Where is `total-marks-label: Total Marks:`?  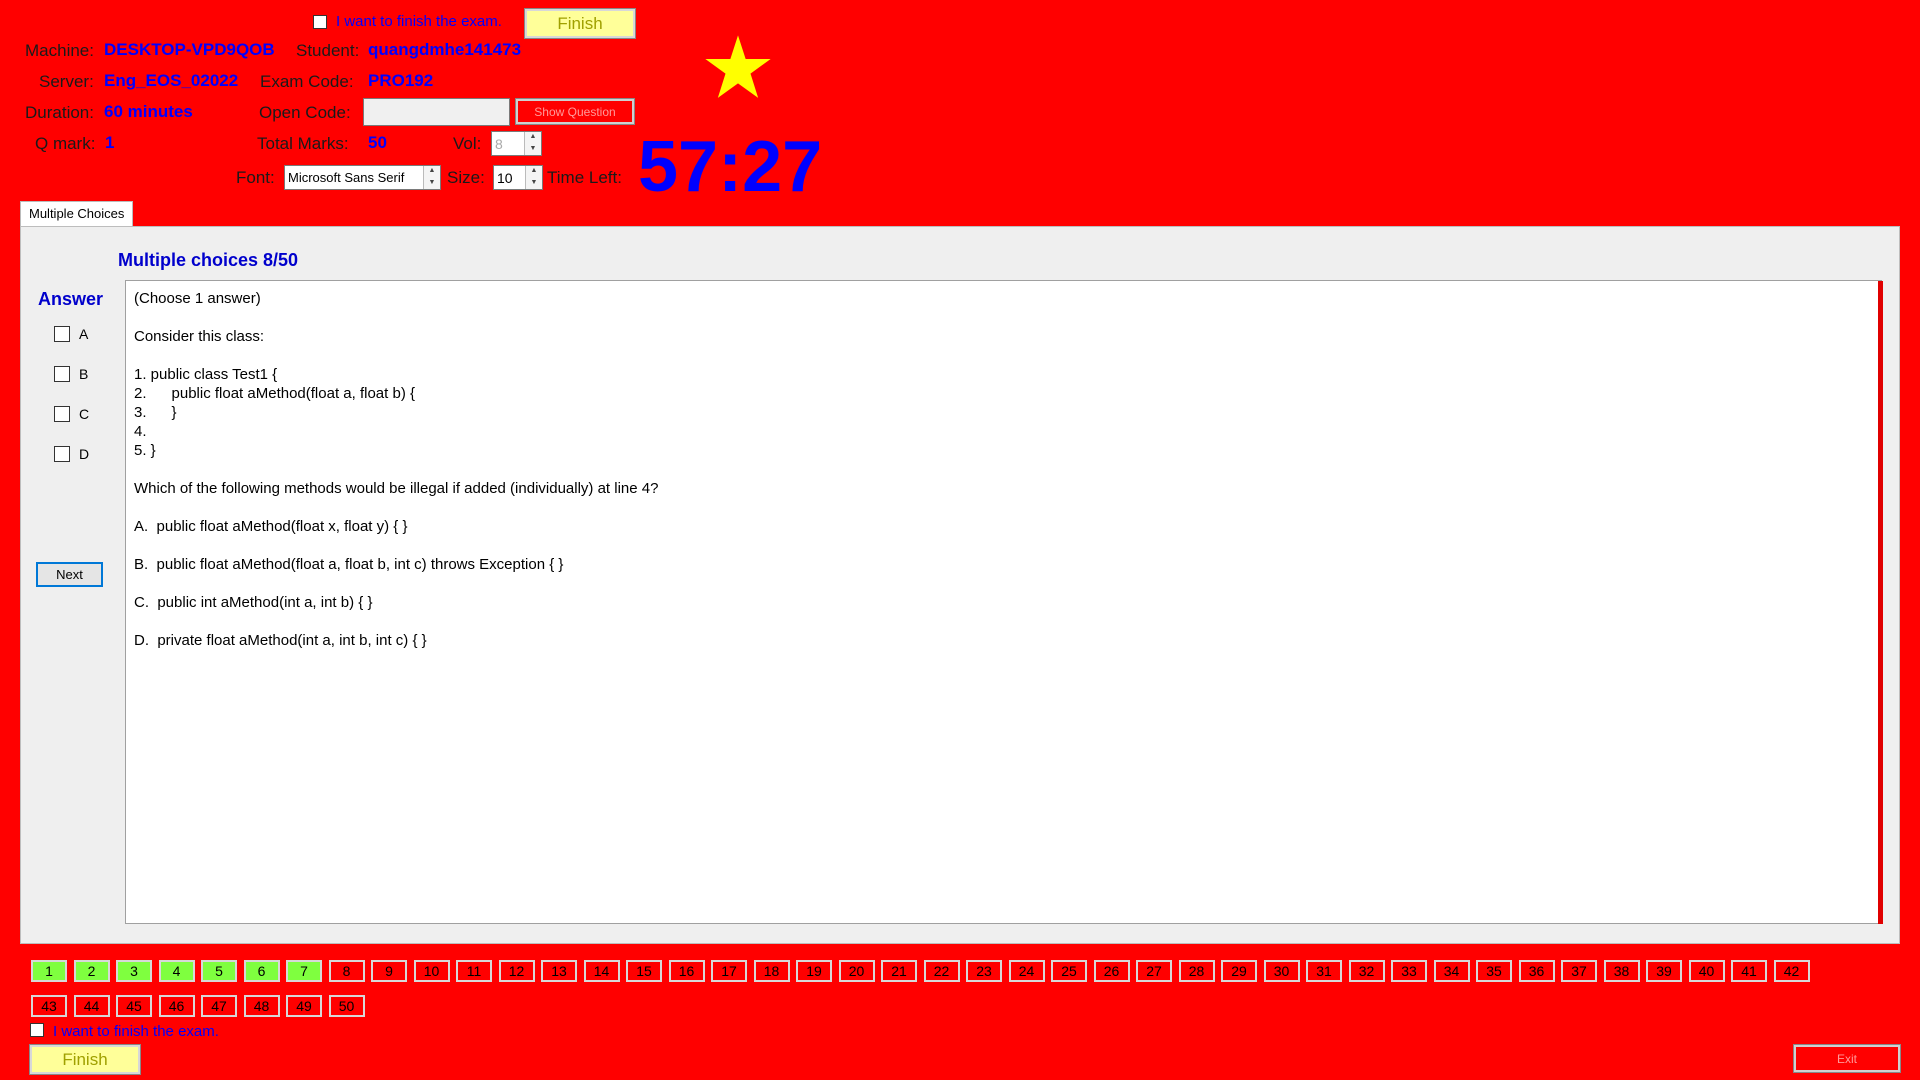 total-marks-label: Total Marks: is located at coordinates (303, 143).